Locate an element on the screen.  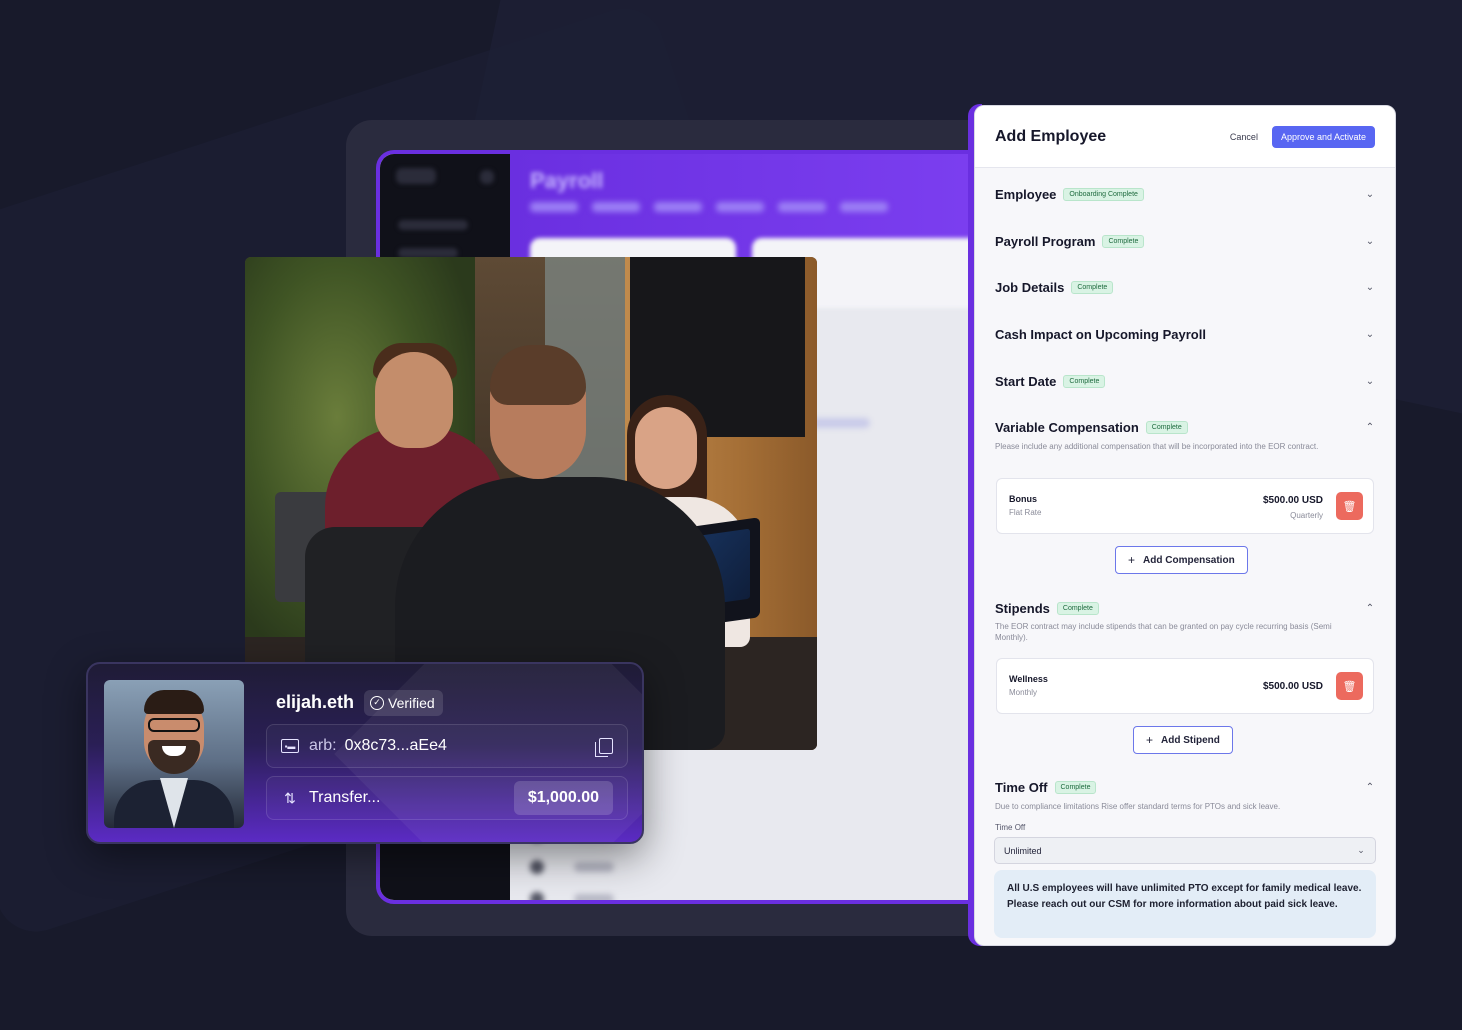
item-name: Bonus is located at coordinates (1023, 499).